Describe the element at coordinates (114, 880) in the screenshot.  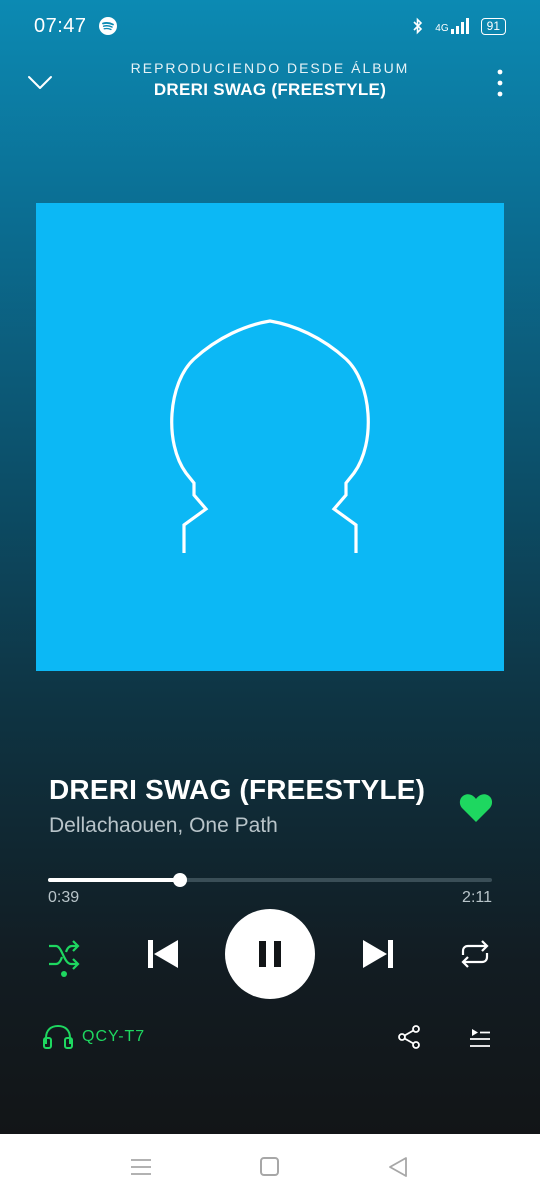
I see `progress-fill` at that location.